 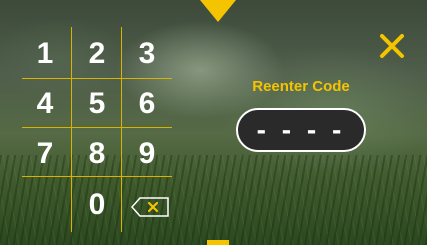 I want to click on key-2: 2, so click(x=97, y=54).